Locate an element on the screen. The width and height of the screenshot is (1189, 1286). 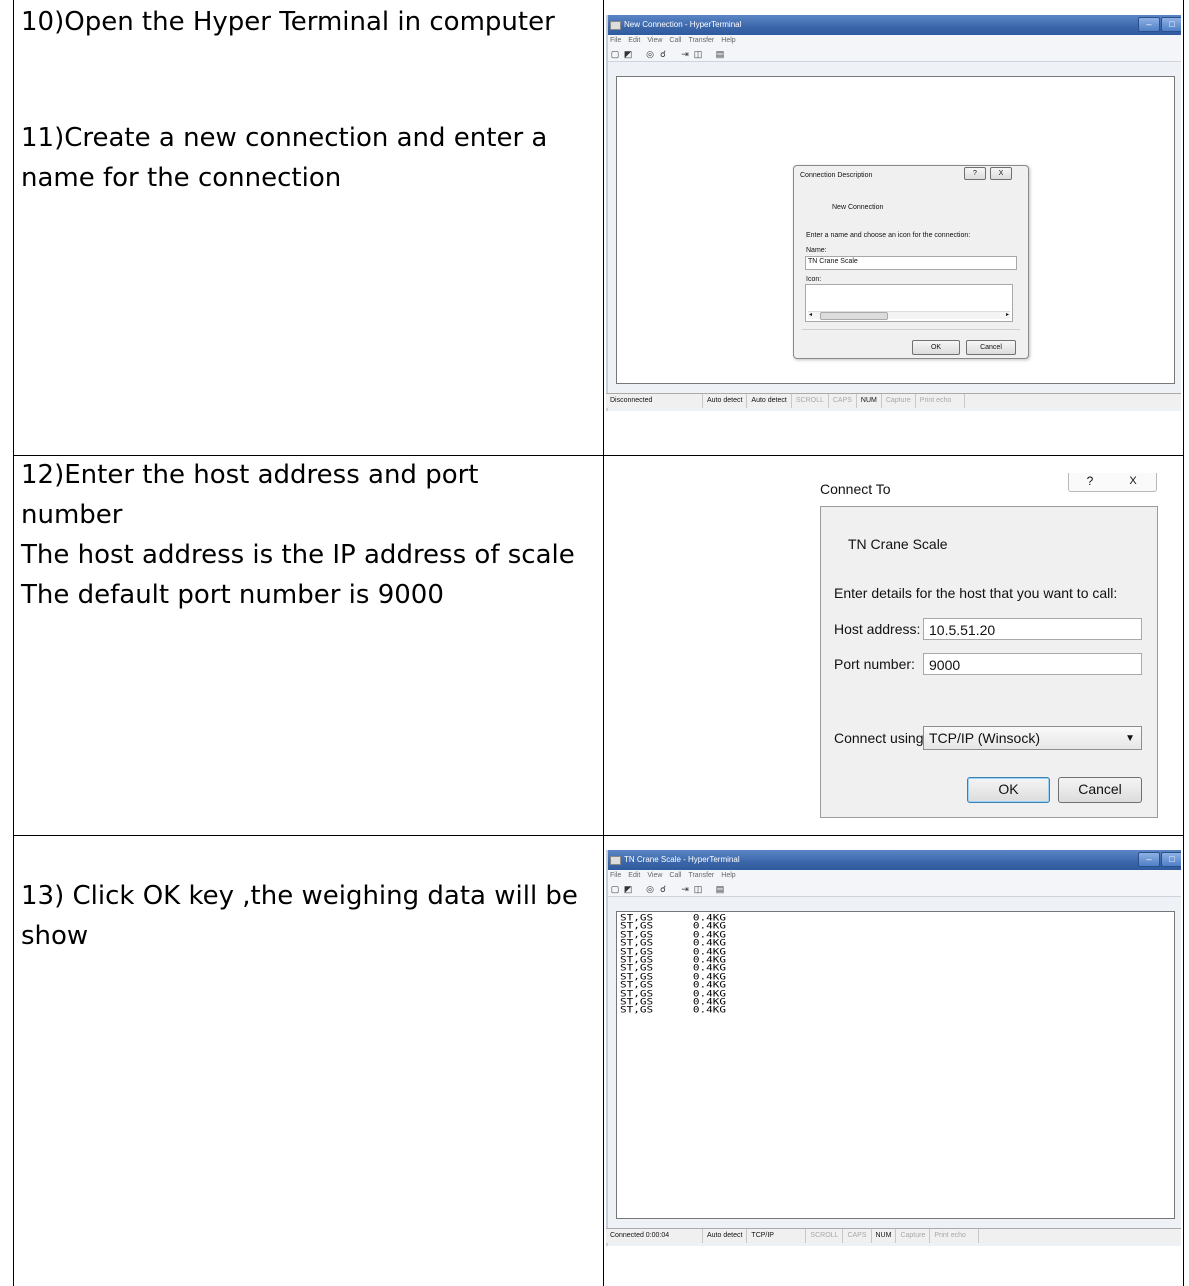
dialog-title: Connect To is located at coordinates (855, 489).